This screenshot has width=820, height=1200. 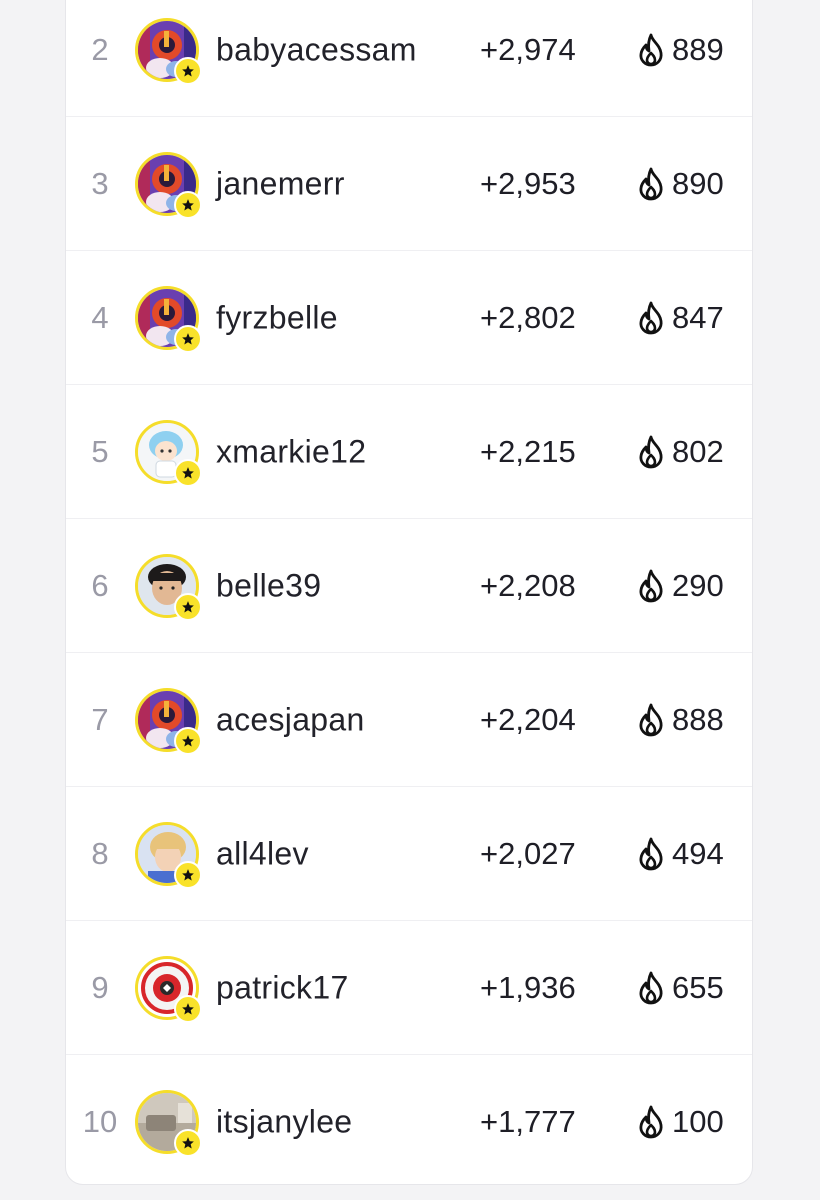 What do you see at coordinates (528, 183) in the screenshot?
I see `points-value: +2,953` at bounding box center [528, 183].